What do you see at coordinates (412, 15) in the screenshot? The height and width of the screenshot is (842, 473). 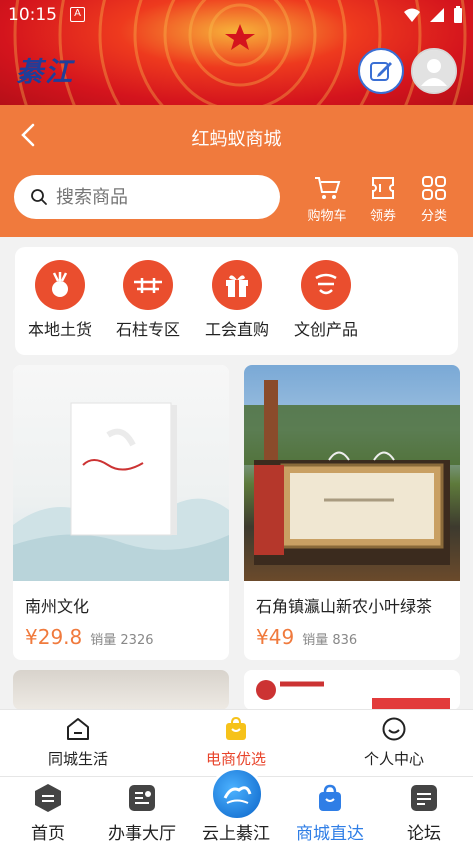 I see `wifi-icon` at bounding box center [412, 15].